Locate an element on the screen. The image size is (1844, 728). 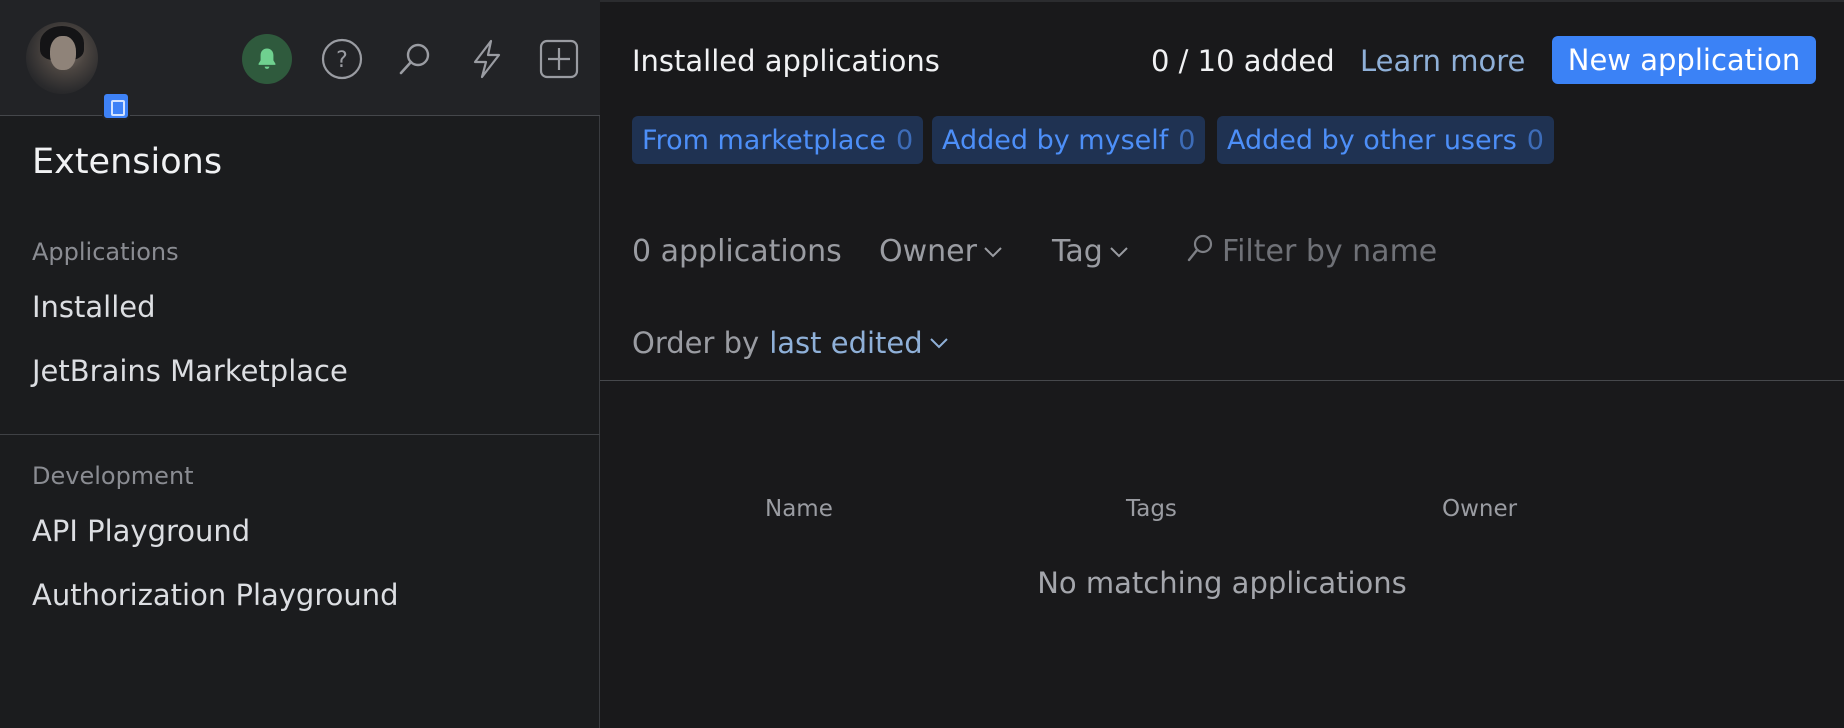
chip-from-marketplace: From marketplace 0 is located at coordinates (778, 140).